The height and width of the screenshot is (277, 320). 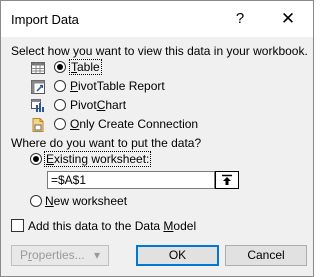 What do you see at coordinates (85, 67) in the screenshot?
I see `radio-table-label: Table` at bounding box center [85, 67].